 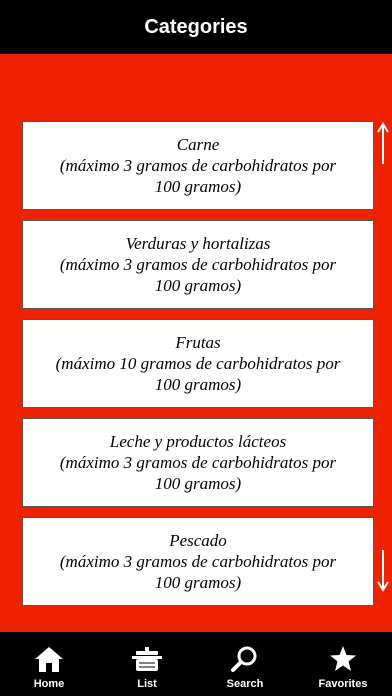 I want to click on category-name: Pescado, so click(x=198, y=540).